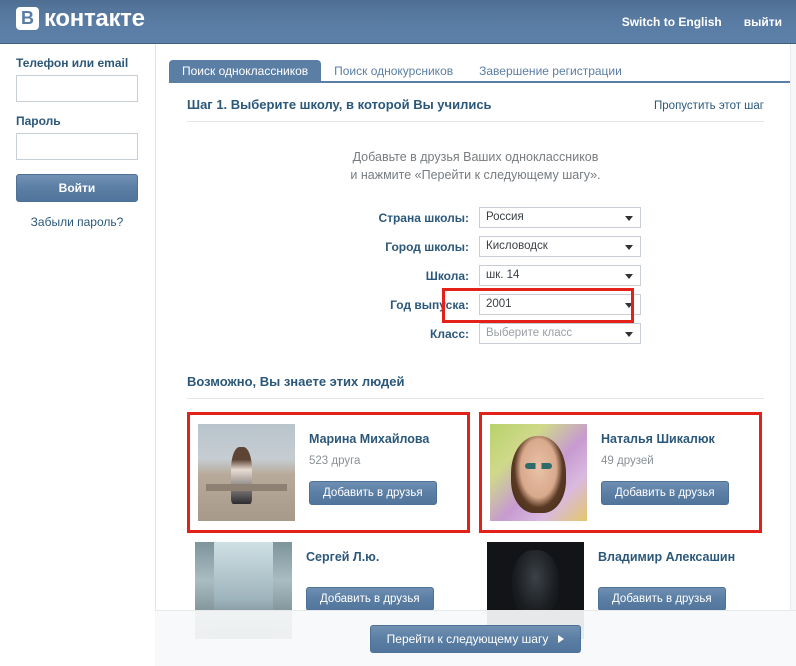 Image resolution: width=796 pixels, height=666 pixels. Describe the element at coordinates (505, 217) in the screenshot. I see `select-school-country-value: Россия` at that location.